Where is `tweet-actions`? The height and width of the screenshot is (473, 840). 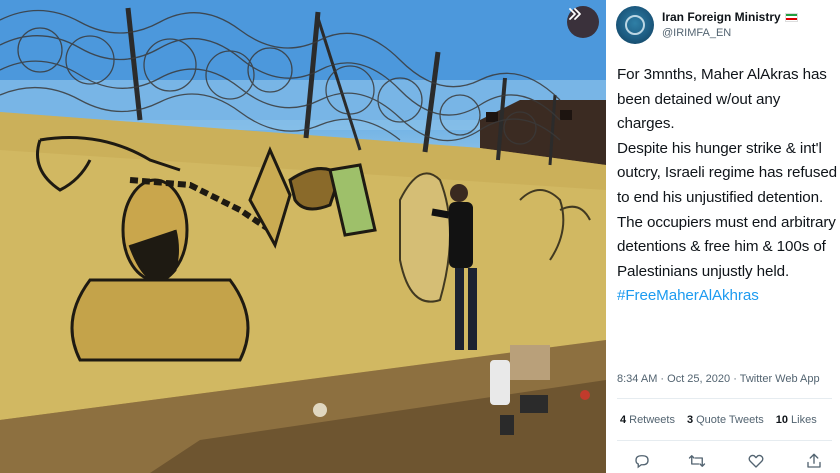 tweet-actions is located at coordinates (728, 461).